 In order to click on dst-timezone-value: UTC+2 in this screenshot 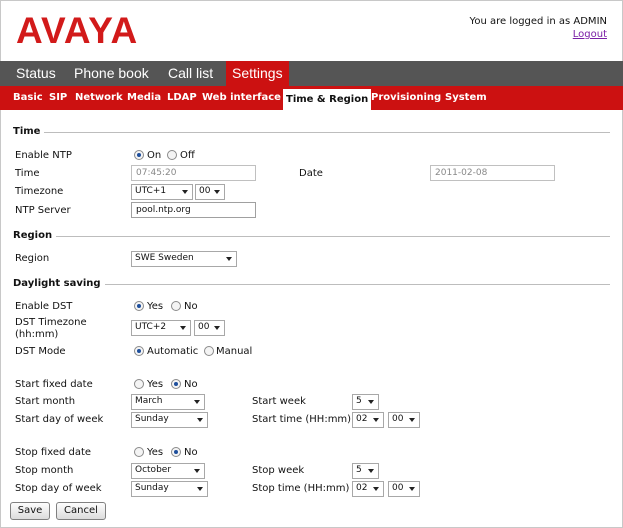, I will do `click(151, 327)`.